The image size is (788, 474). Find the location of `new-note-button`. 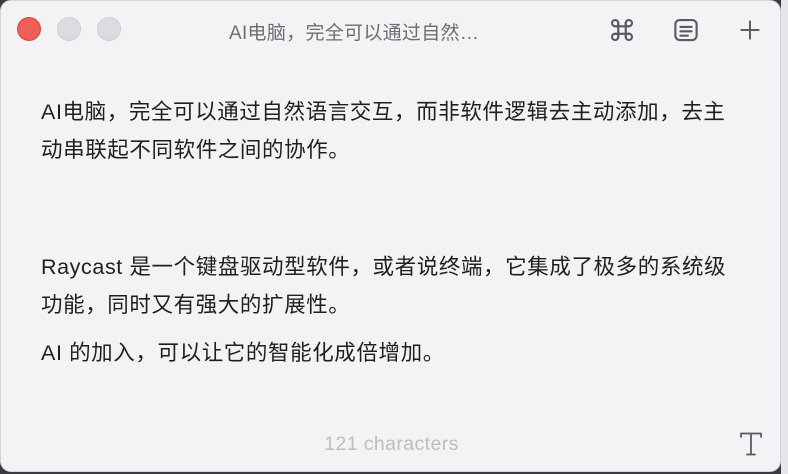

new-note-button is located at coordinates (750, 30).